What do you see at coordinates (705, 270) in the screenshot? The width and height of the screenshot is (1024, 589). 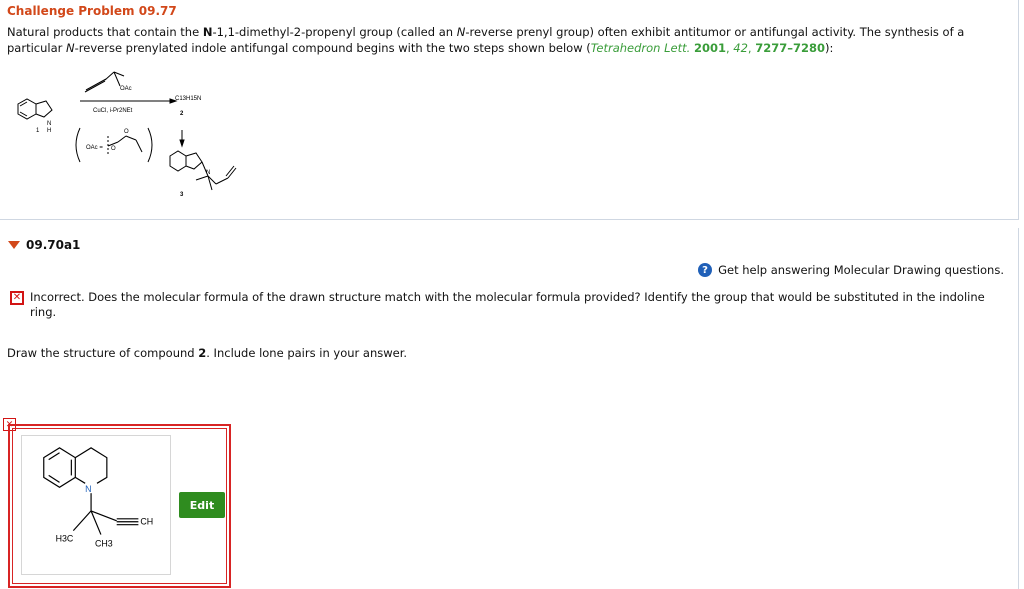 I see `question-icon: ?` at bounding box center [705, 270].